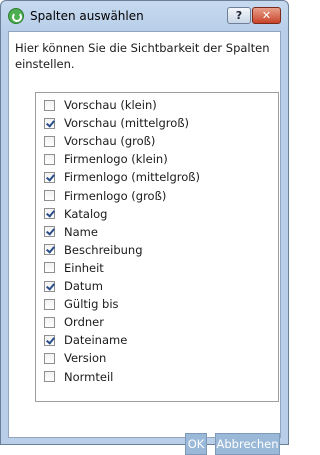 The image size is (320, 455). I want to click on column-option: Normteil, so click(78, 377).